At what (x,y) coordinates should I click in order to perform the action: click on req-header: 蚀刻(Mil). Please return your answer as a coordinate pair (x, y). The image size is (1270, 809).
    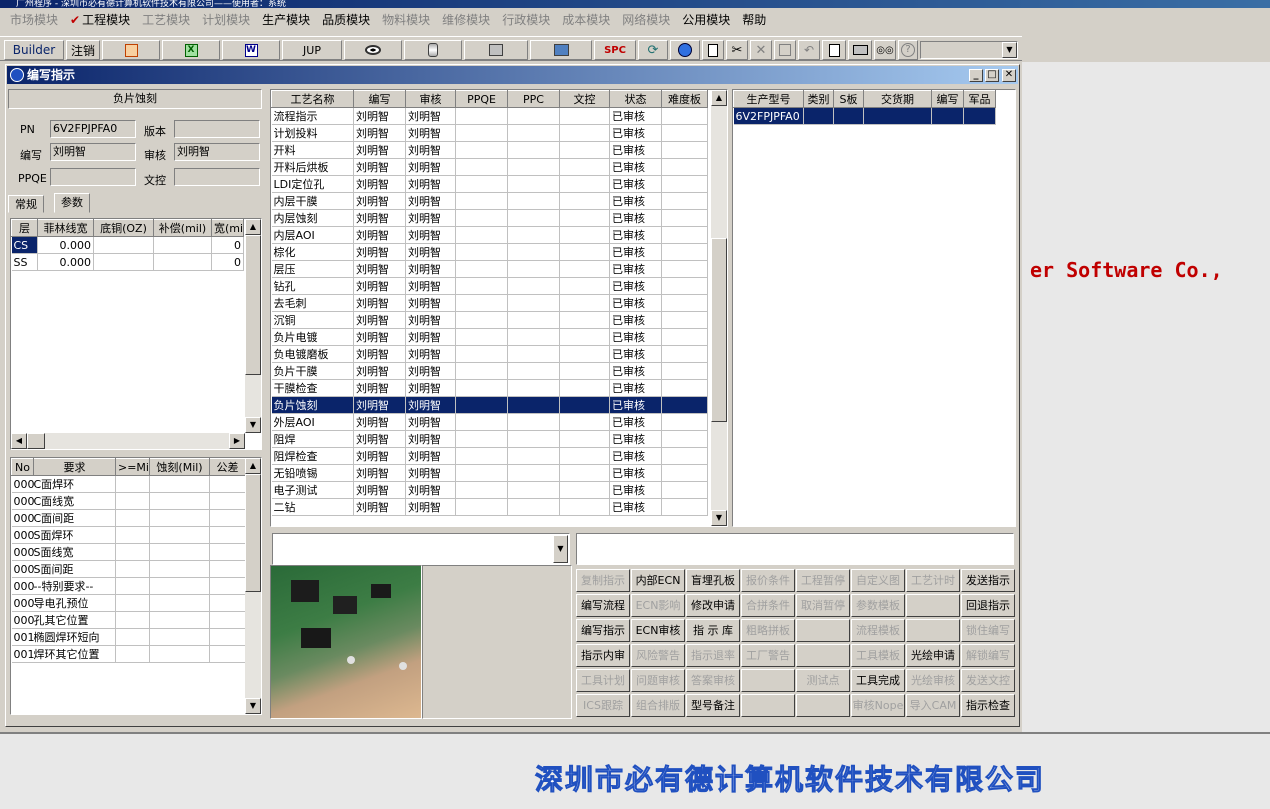
    Looking at the image, I should click on (179, 467).